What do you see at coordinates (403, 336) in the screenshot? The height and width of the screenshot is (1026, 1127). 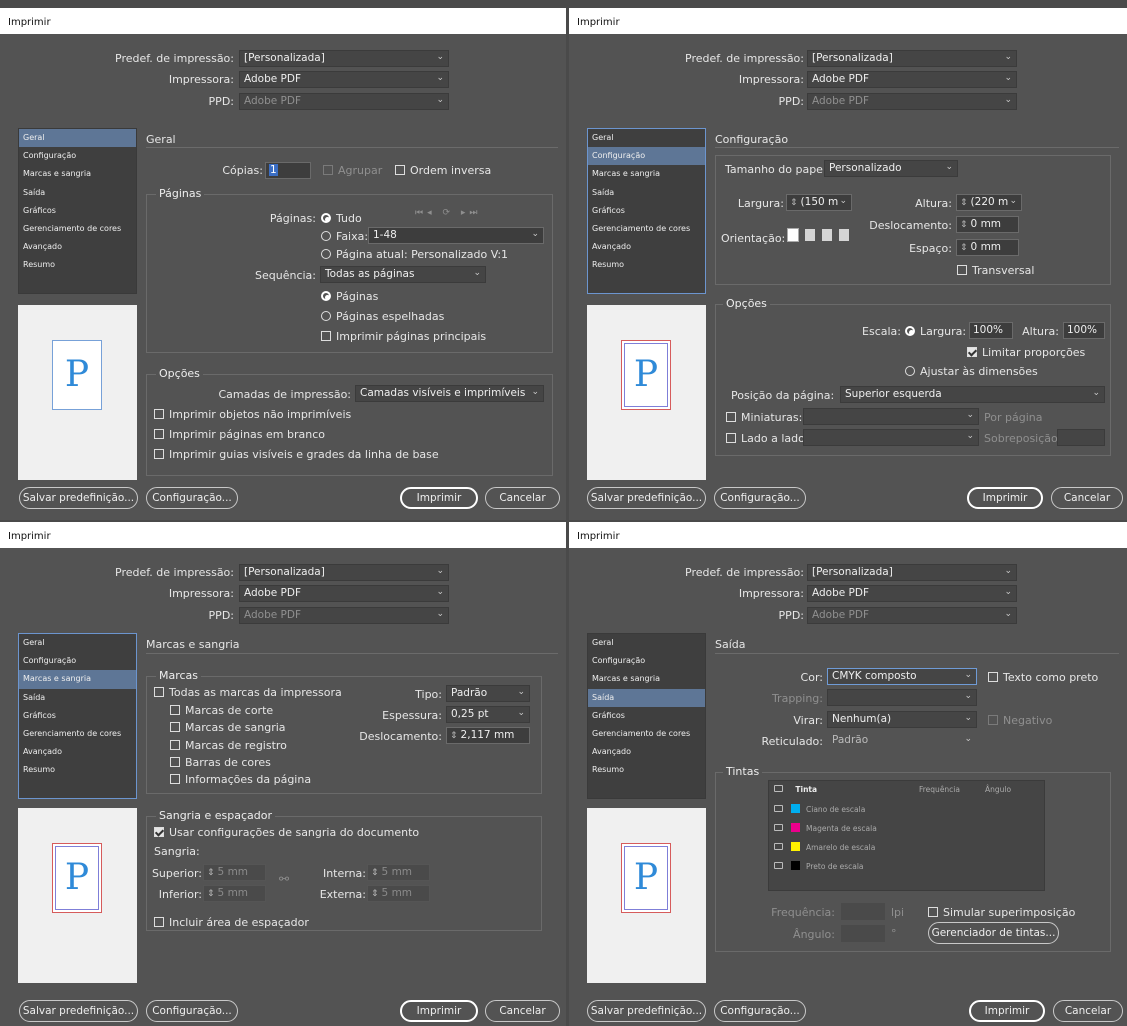 I see `master-pages-checkbox: Imprimir páginas principais` at bounding box center [403, 336].